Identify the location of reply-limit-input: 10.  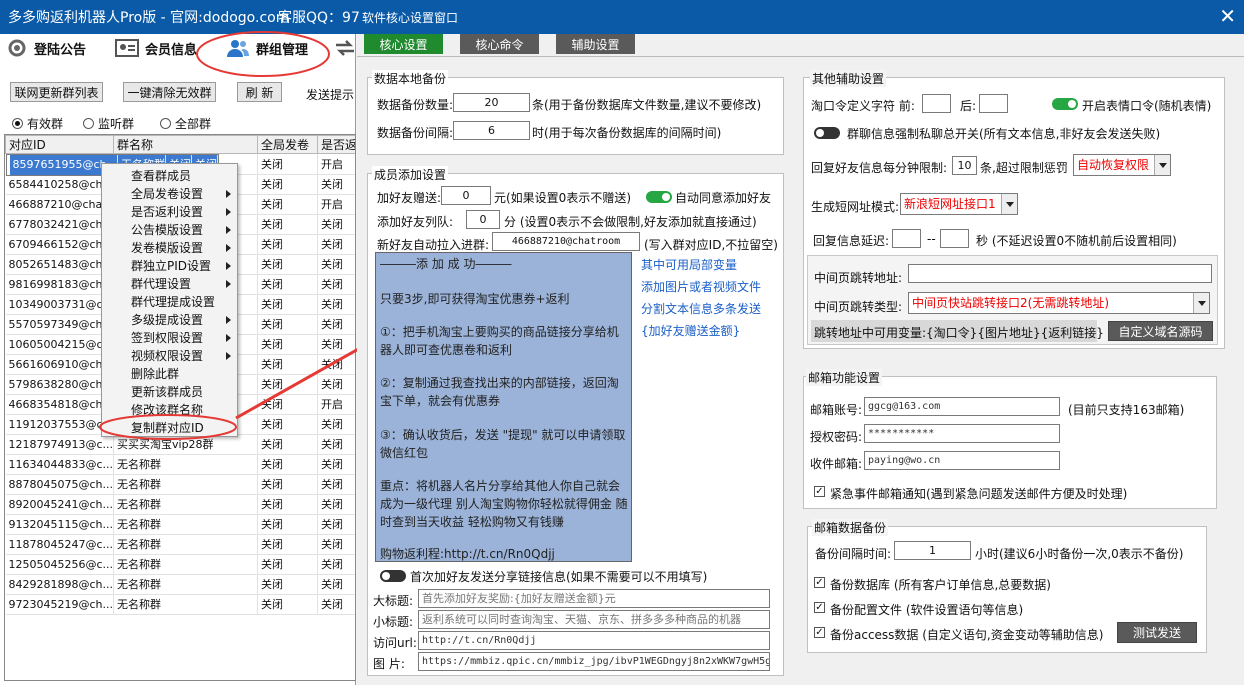
(964, 165).